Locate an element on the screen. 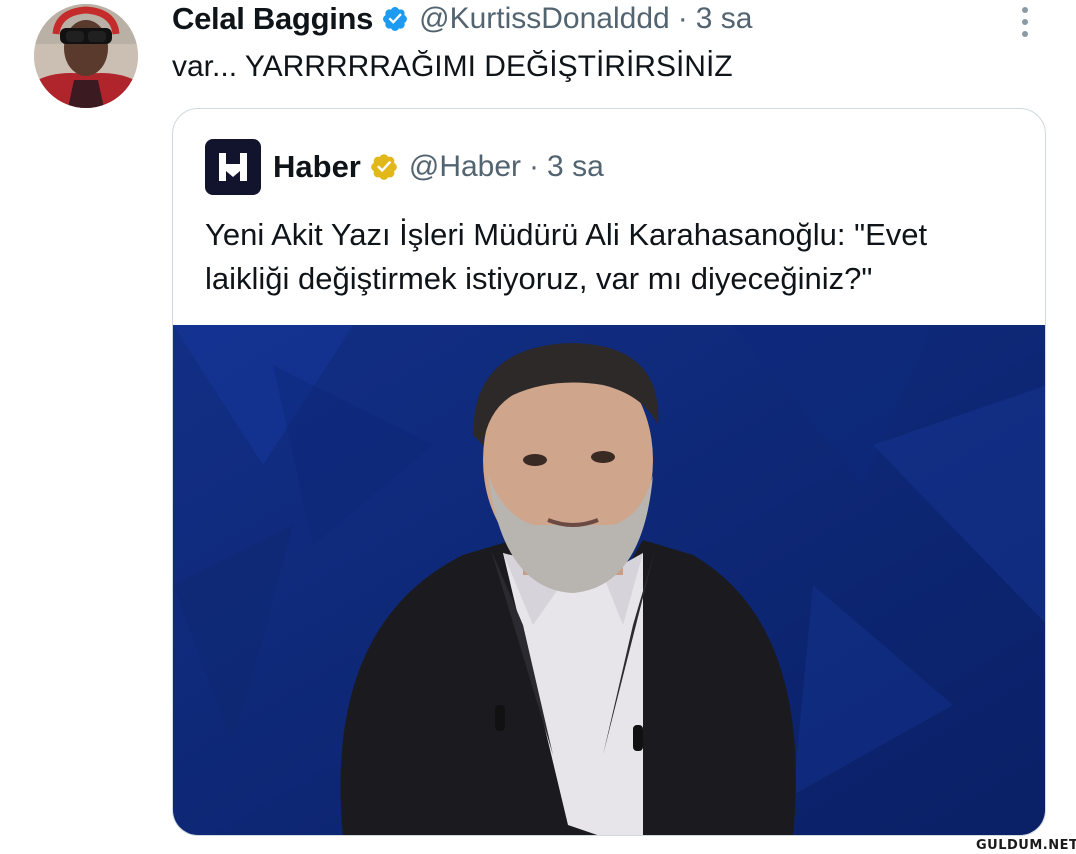 Image resolution: width=1076 pixels, height=854 pixels. haber-logo-icon is located at coordinates (233, 167).